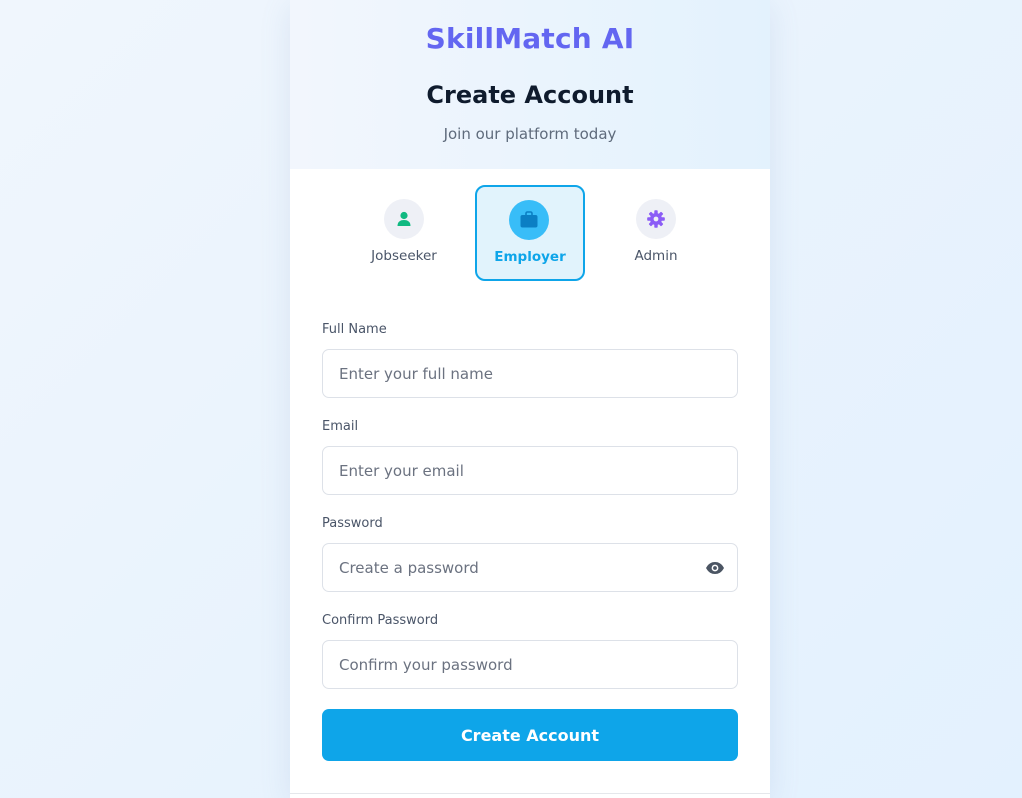  I want to click on full-name-input, so click(530, 373).